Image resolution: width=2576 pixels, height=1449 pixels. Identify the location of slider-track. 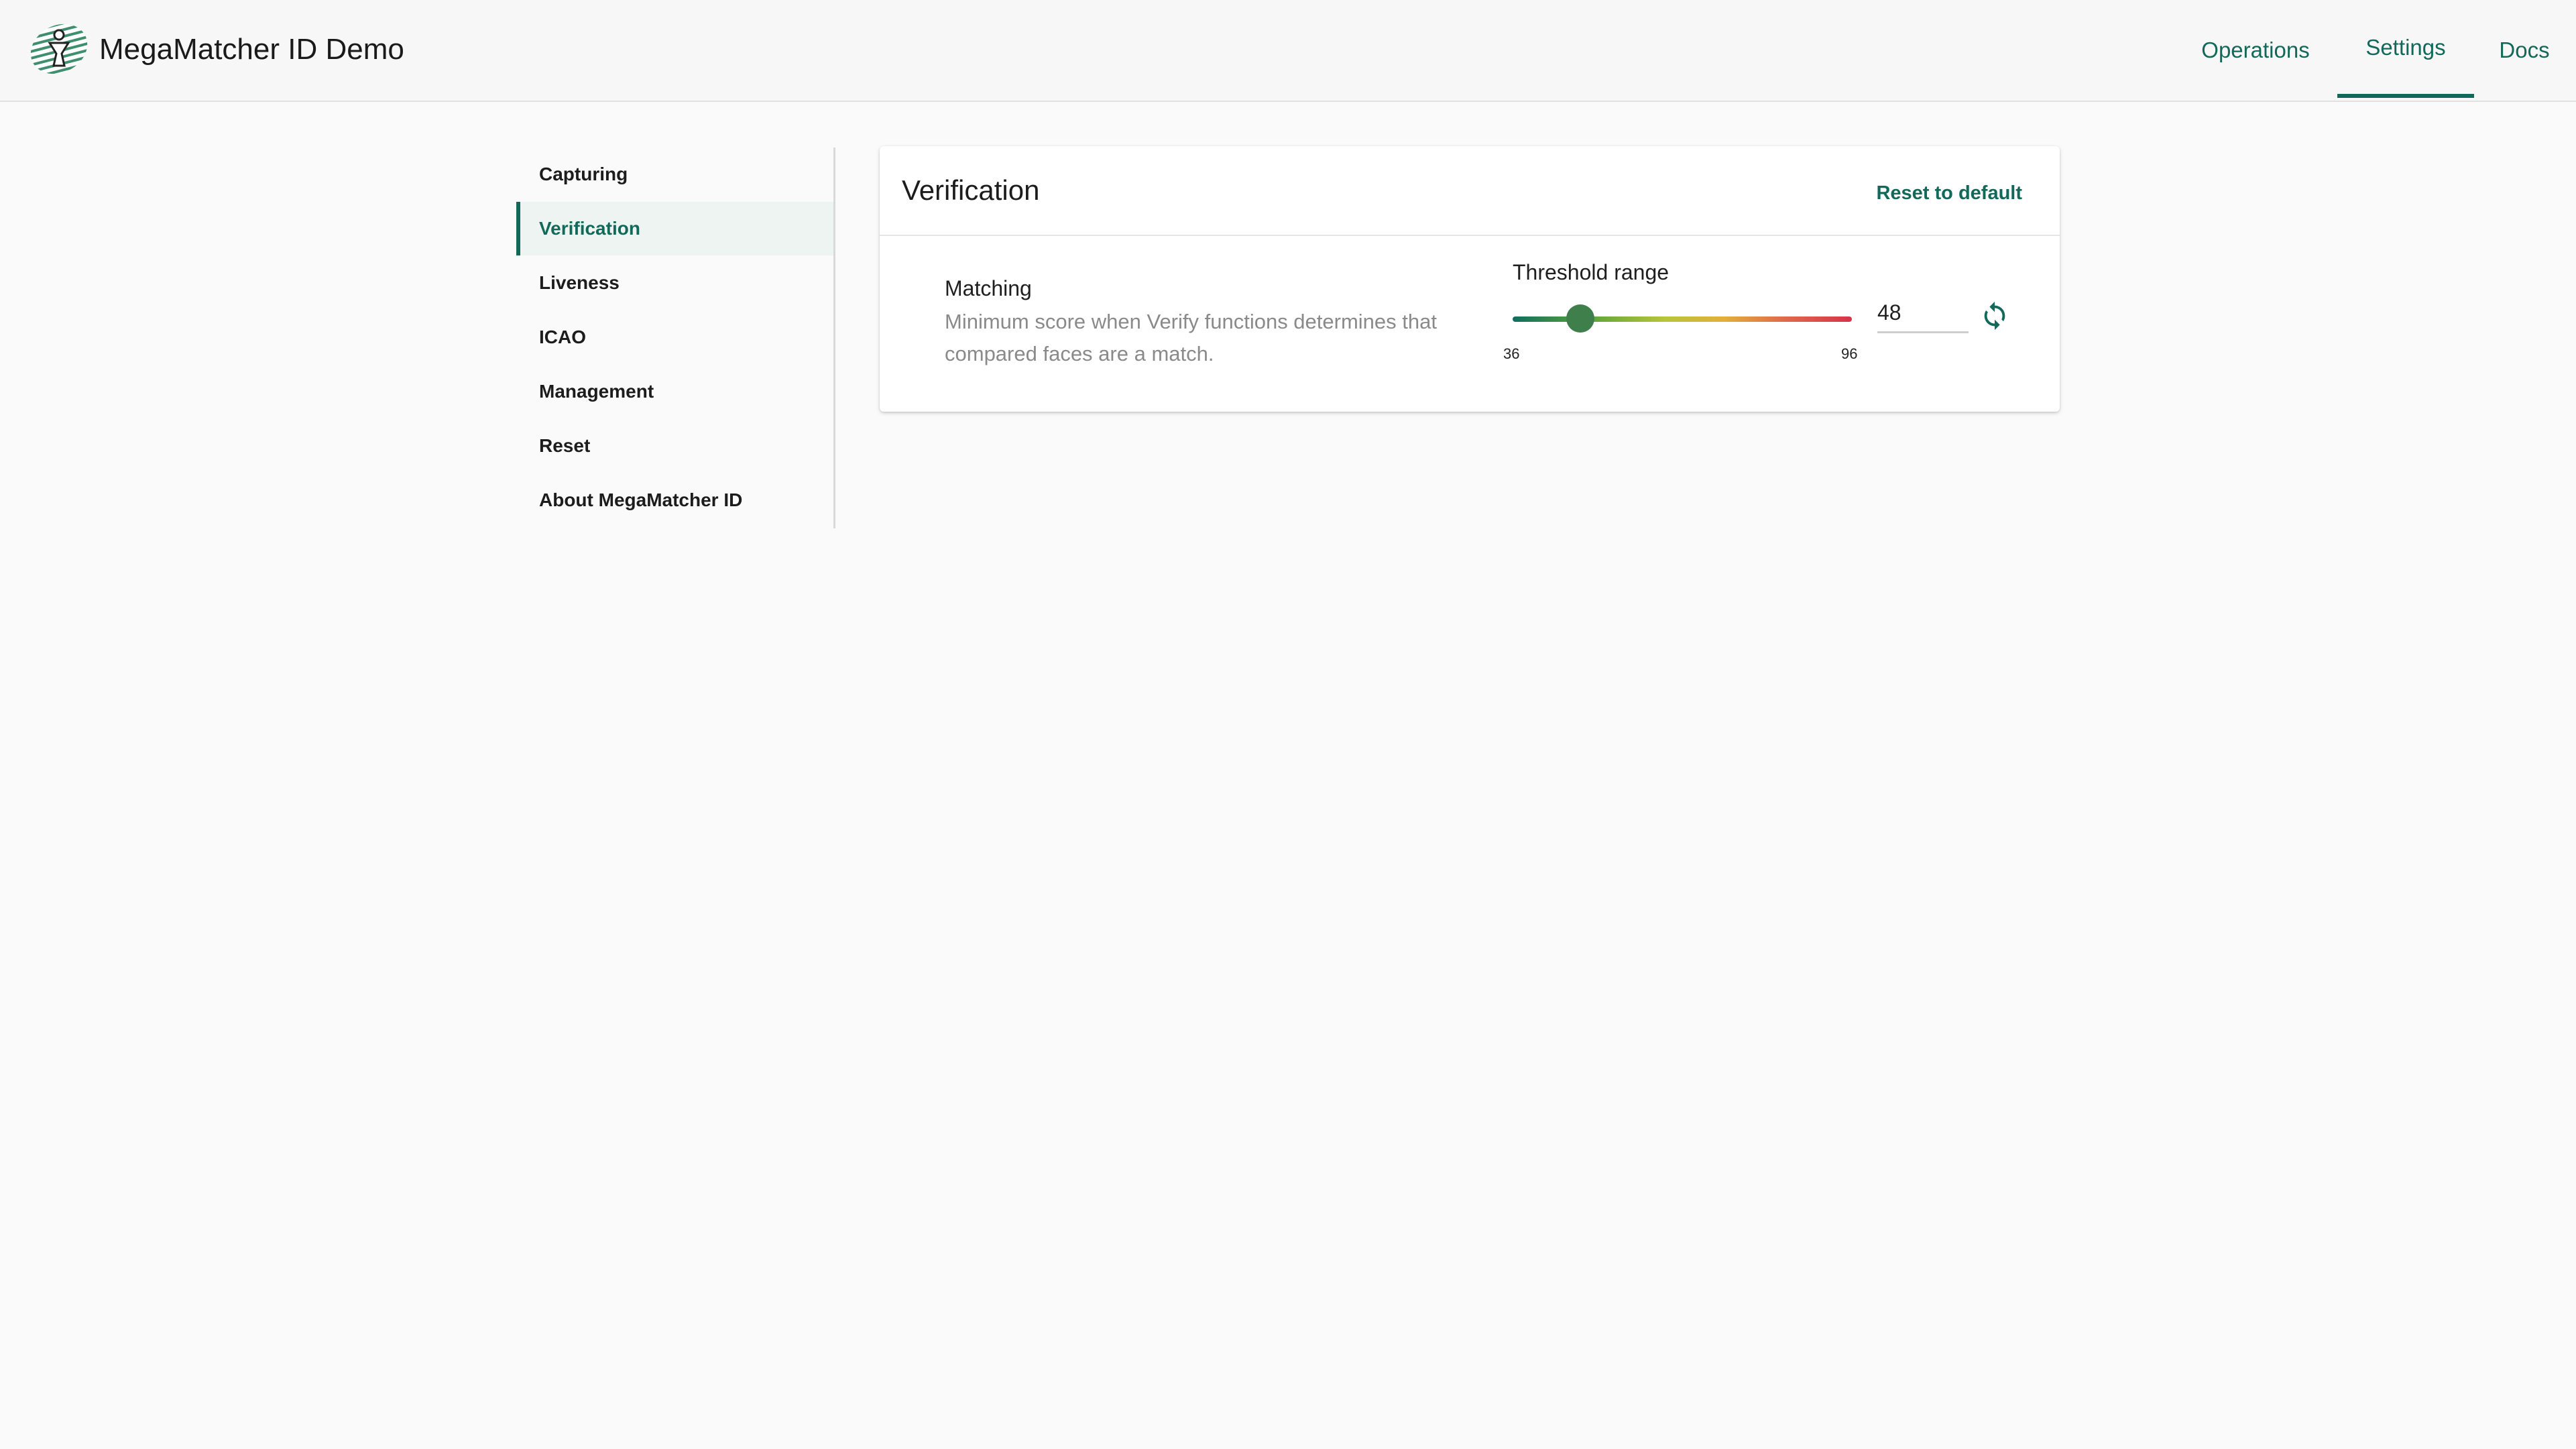
(1682, 319).